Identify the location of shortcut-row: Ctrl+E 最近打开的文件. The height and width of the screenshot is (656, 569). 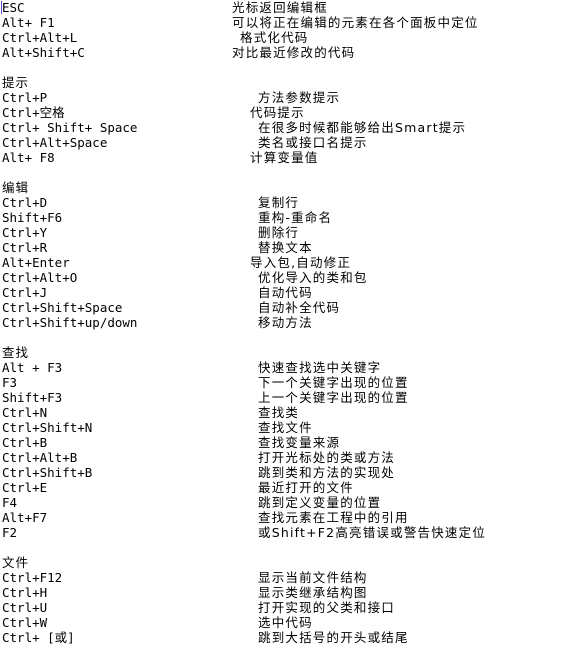
(284, 487).